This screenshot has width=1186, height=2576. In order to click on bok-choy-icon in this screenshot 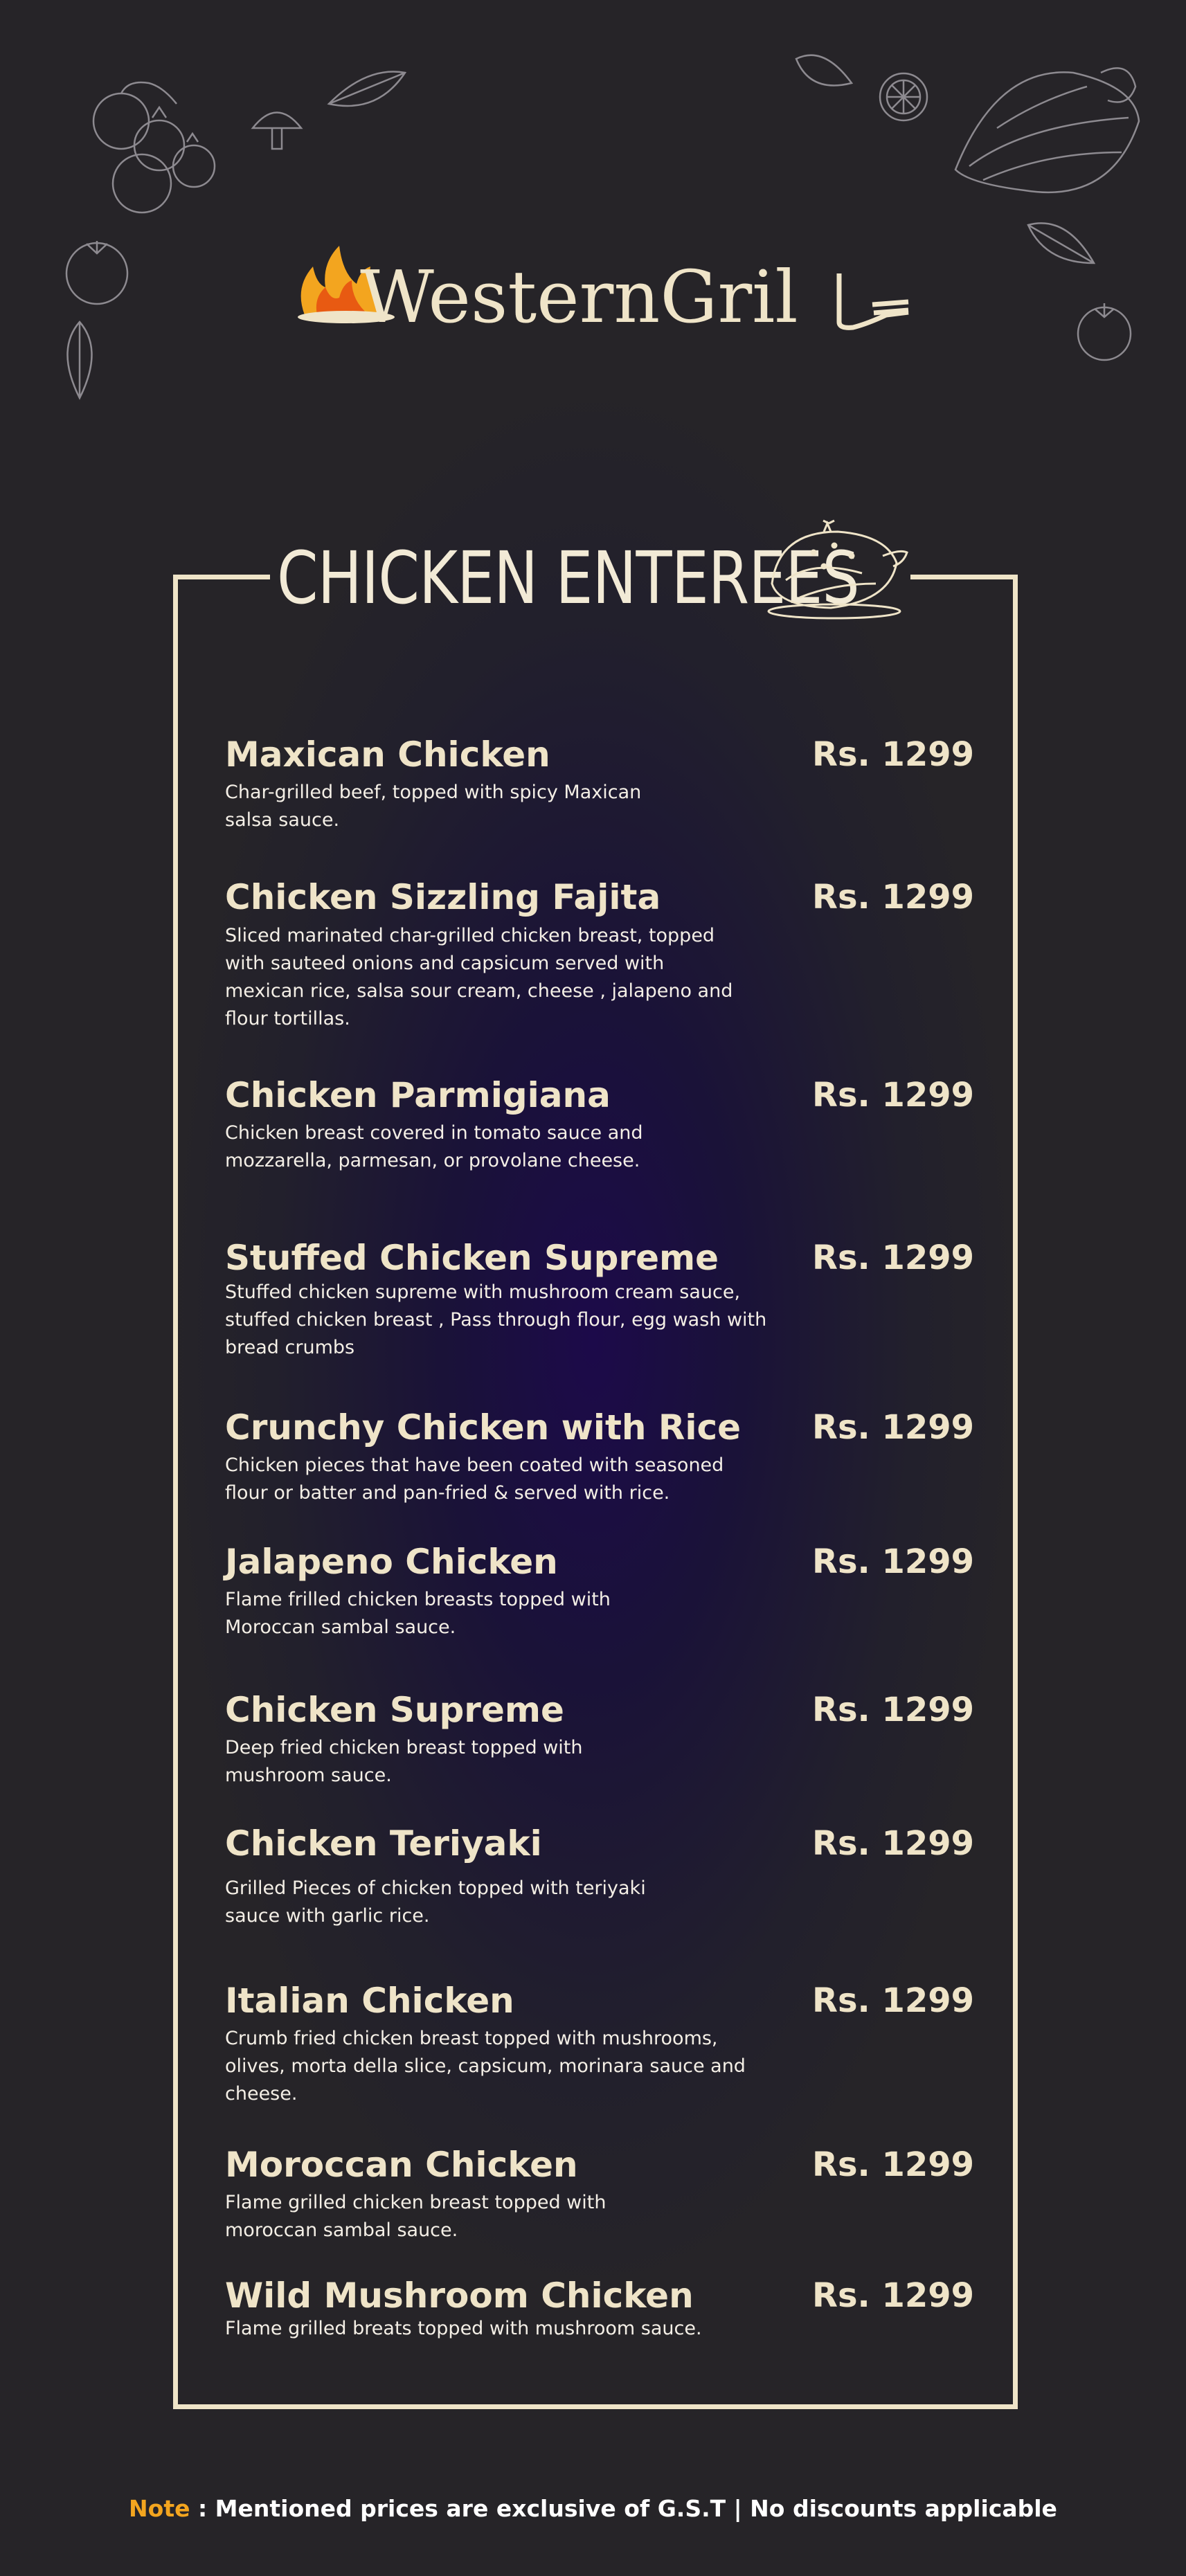, I will do `click(1047, 130)`.